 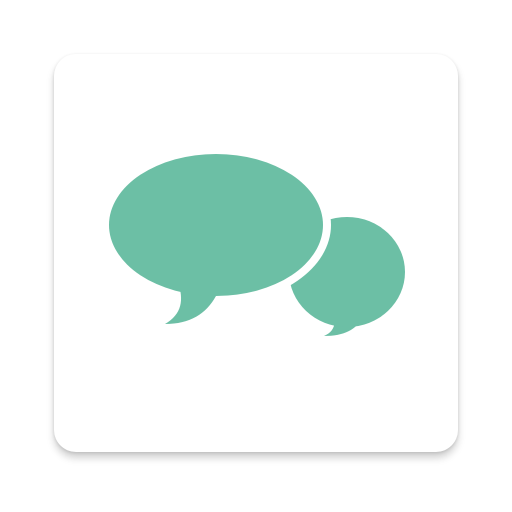 I want to click on large-bubble-body, so click(x=216, y=225).